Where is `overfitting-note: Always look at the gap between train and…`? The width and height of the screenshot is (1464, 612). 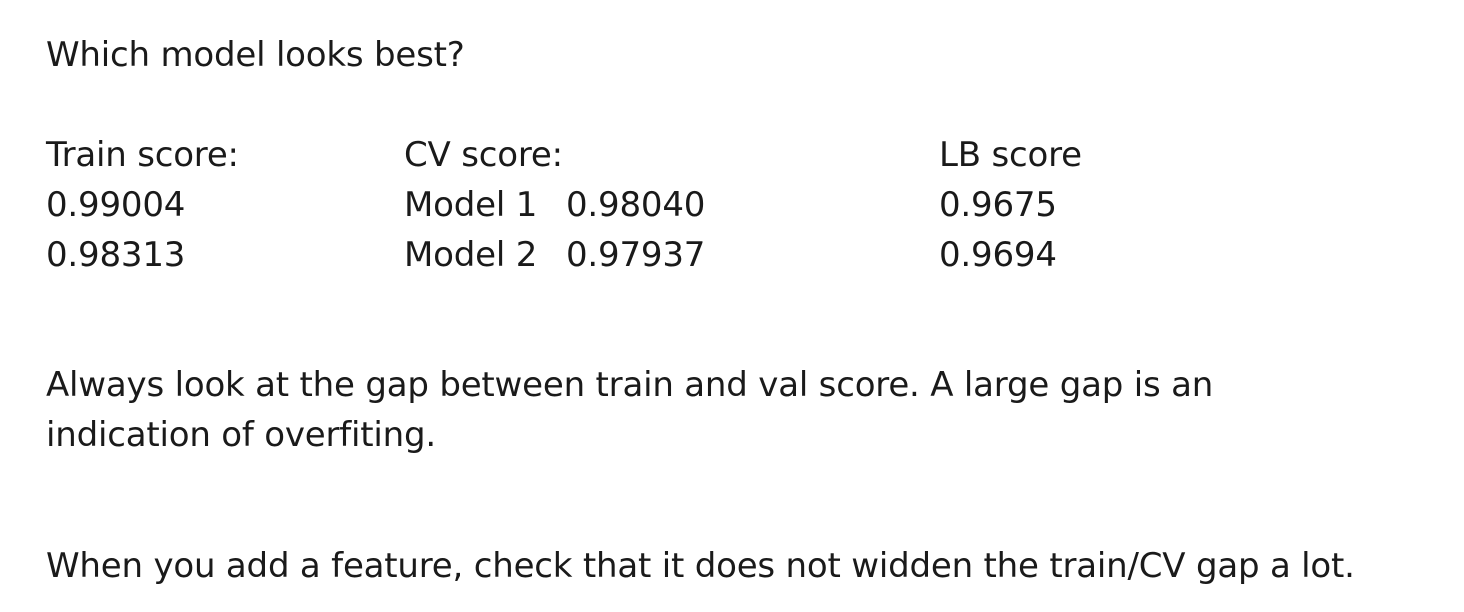 overfitting-note: Always look at the gap between train and… is located at coordinates (696, 410).